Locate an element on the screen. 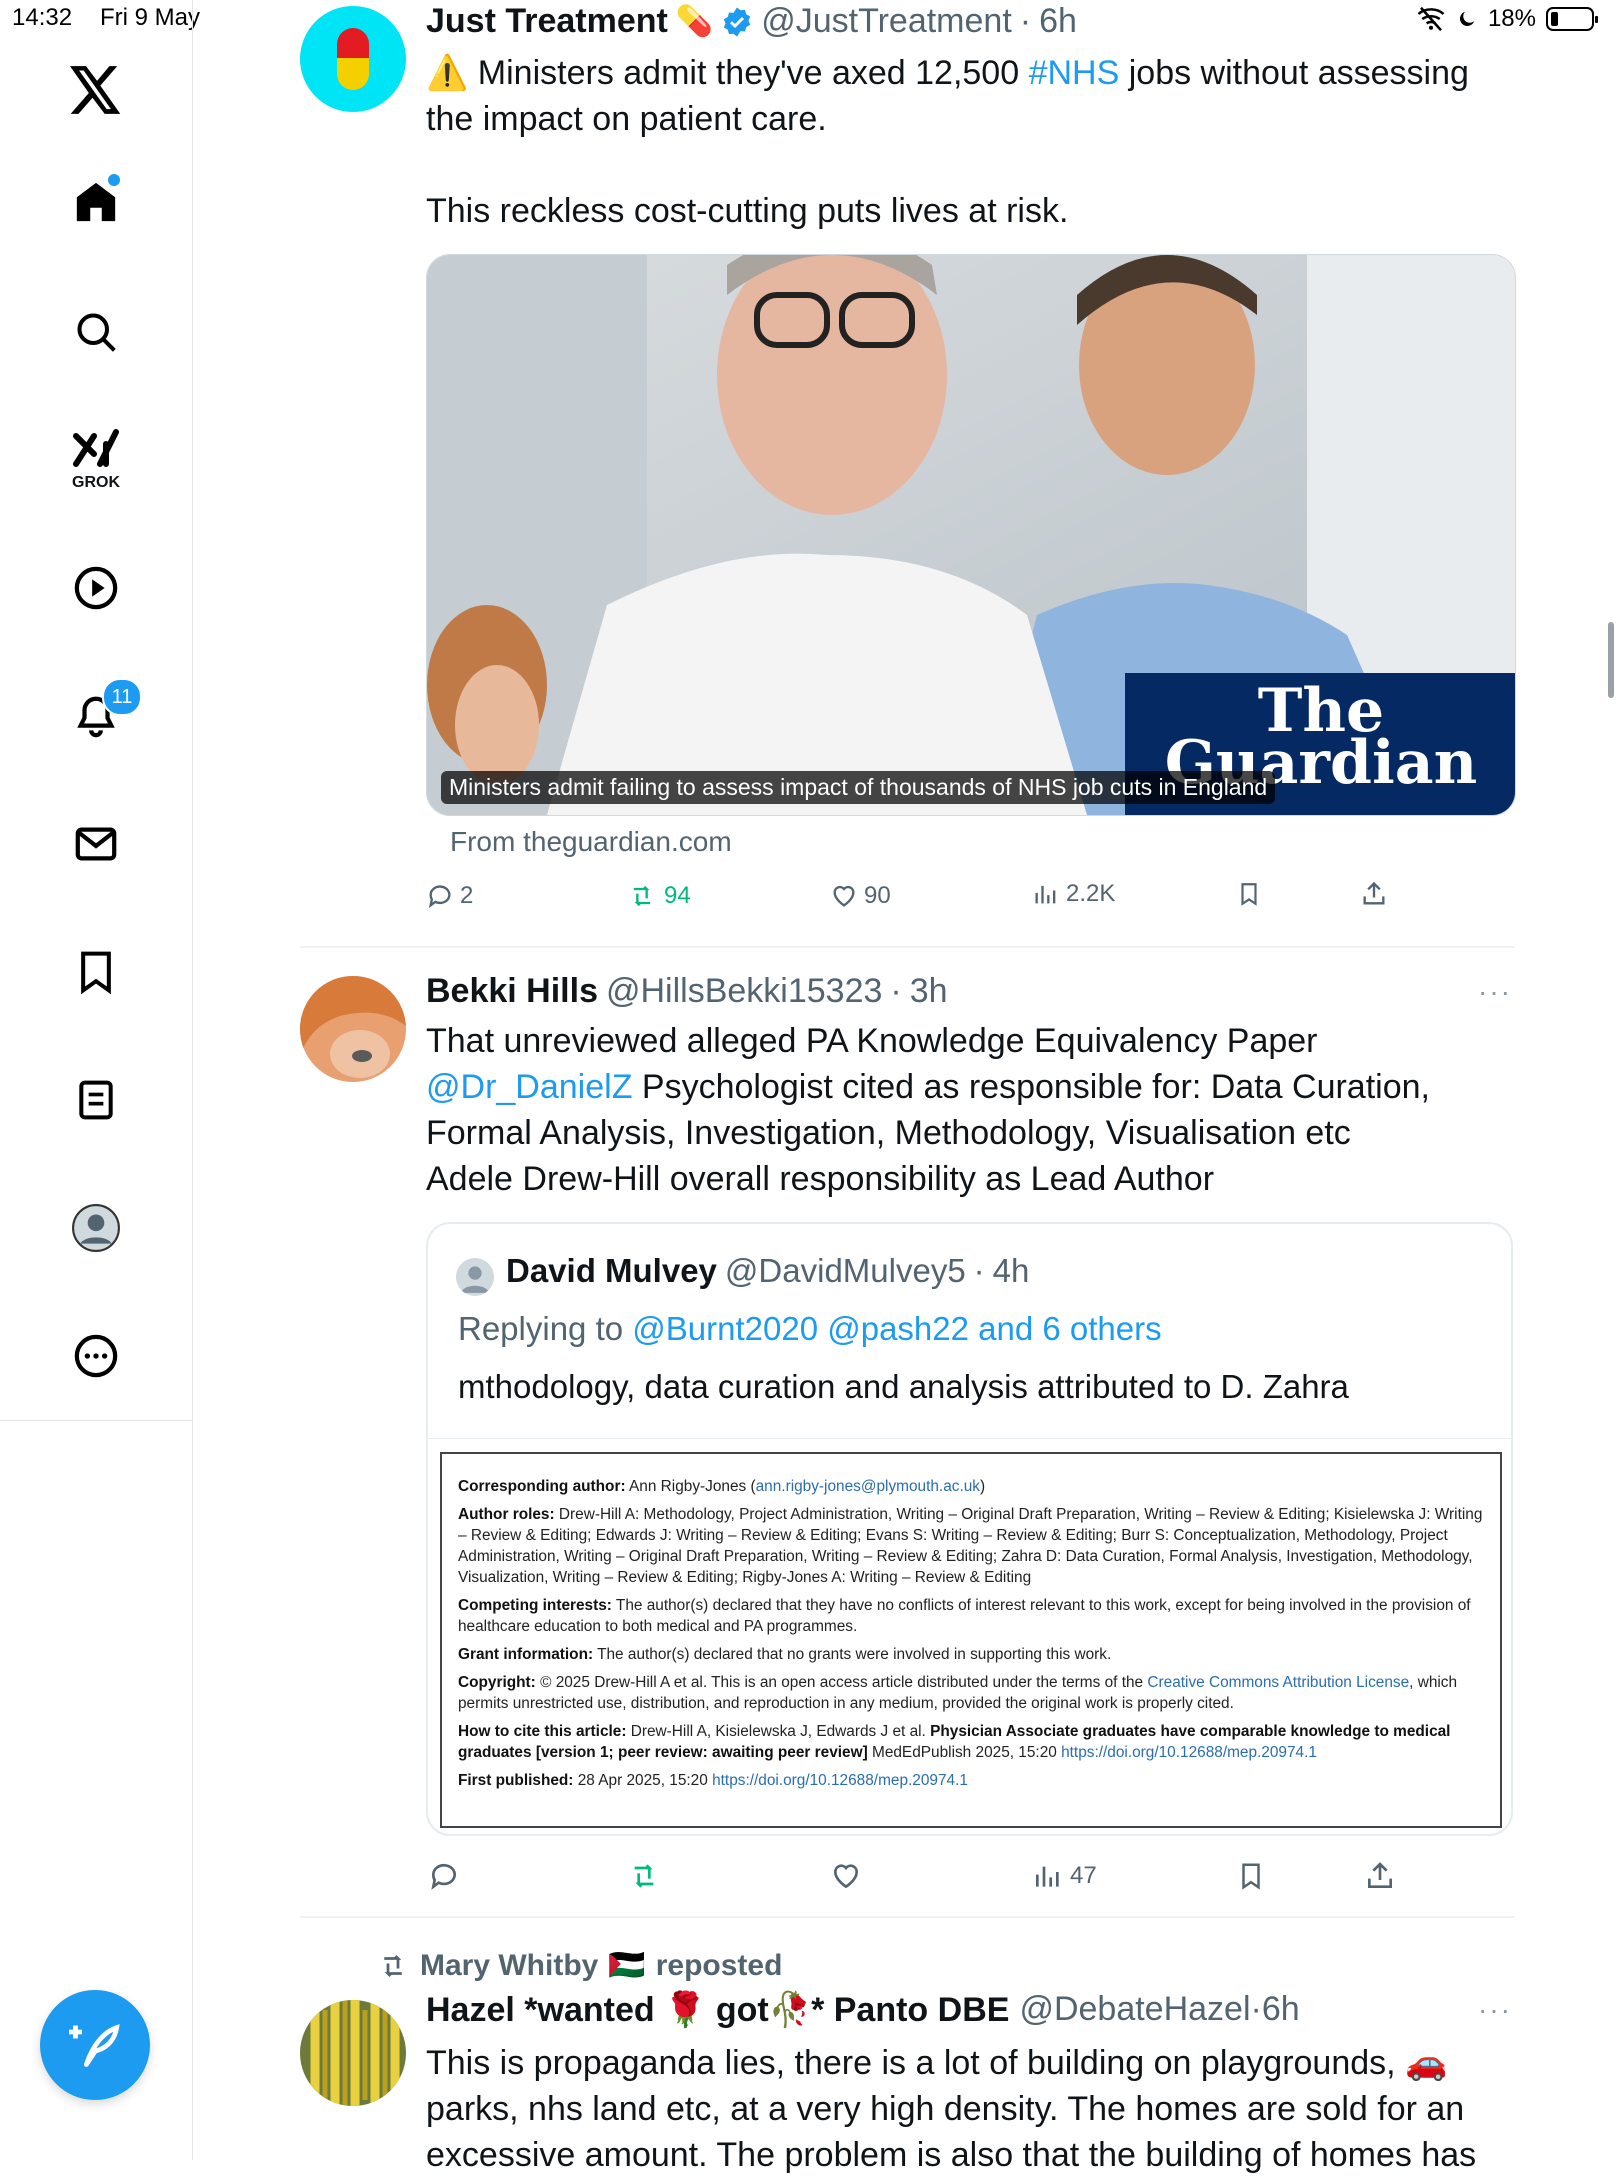 The width and height of the screenshot is (1620, 2178). repost-context: Mary Whitby 🇵🇸 reposted is located at coordinates (579, 1965).